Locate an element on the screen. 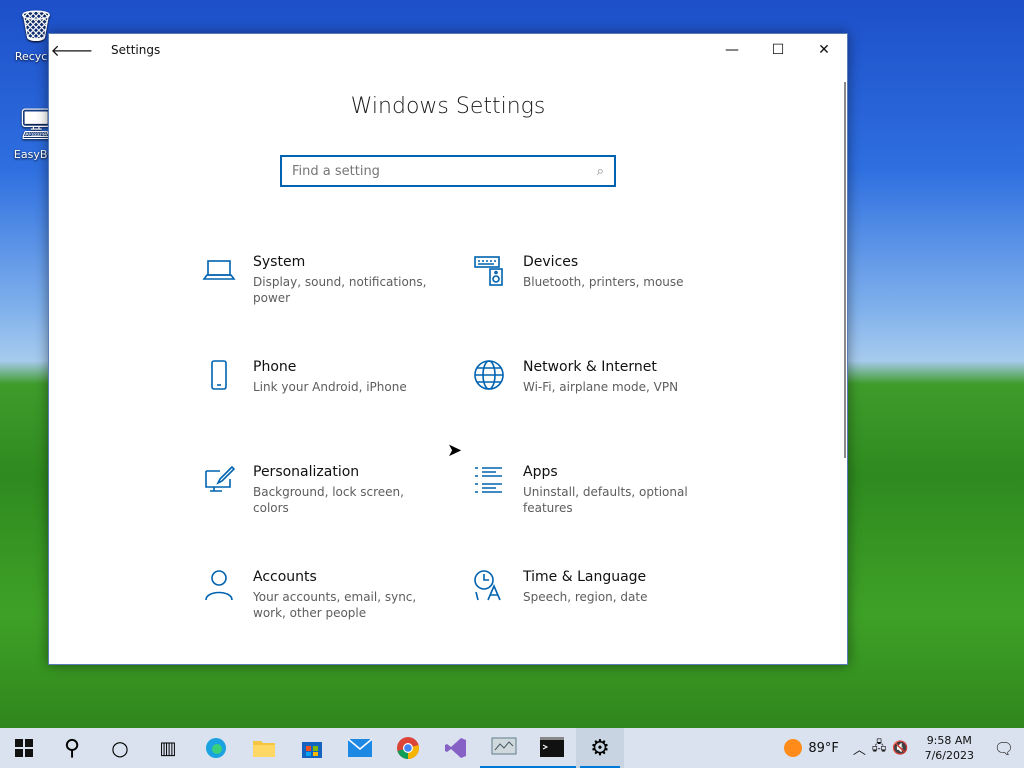 This screenshot has height=768, width=1024. weather-temp: 89°F is located at coordinates (823, 748).